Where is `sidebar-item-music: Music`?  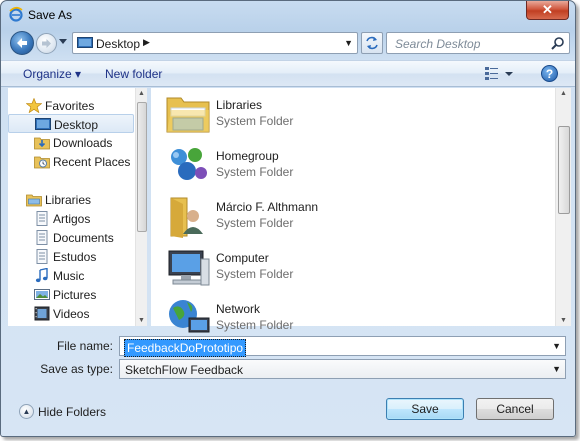 sidebar-item-music: Music is located at coordinates (71, 275).